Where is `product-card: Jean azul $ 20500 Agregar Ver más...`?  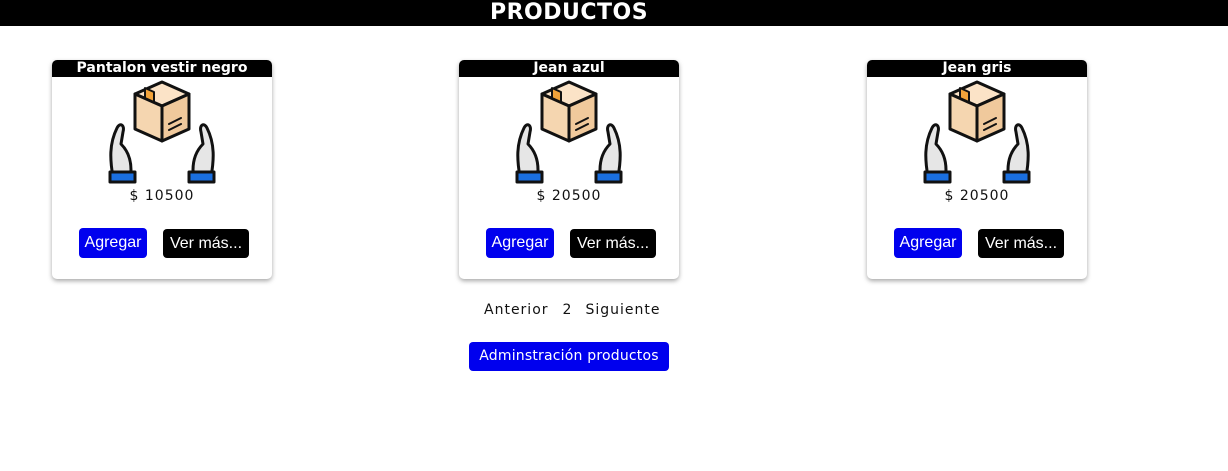
product-card: Jean azul $ 20500 Agregar Ver más... is located at coordinates (569, 169).